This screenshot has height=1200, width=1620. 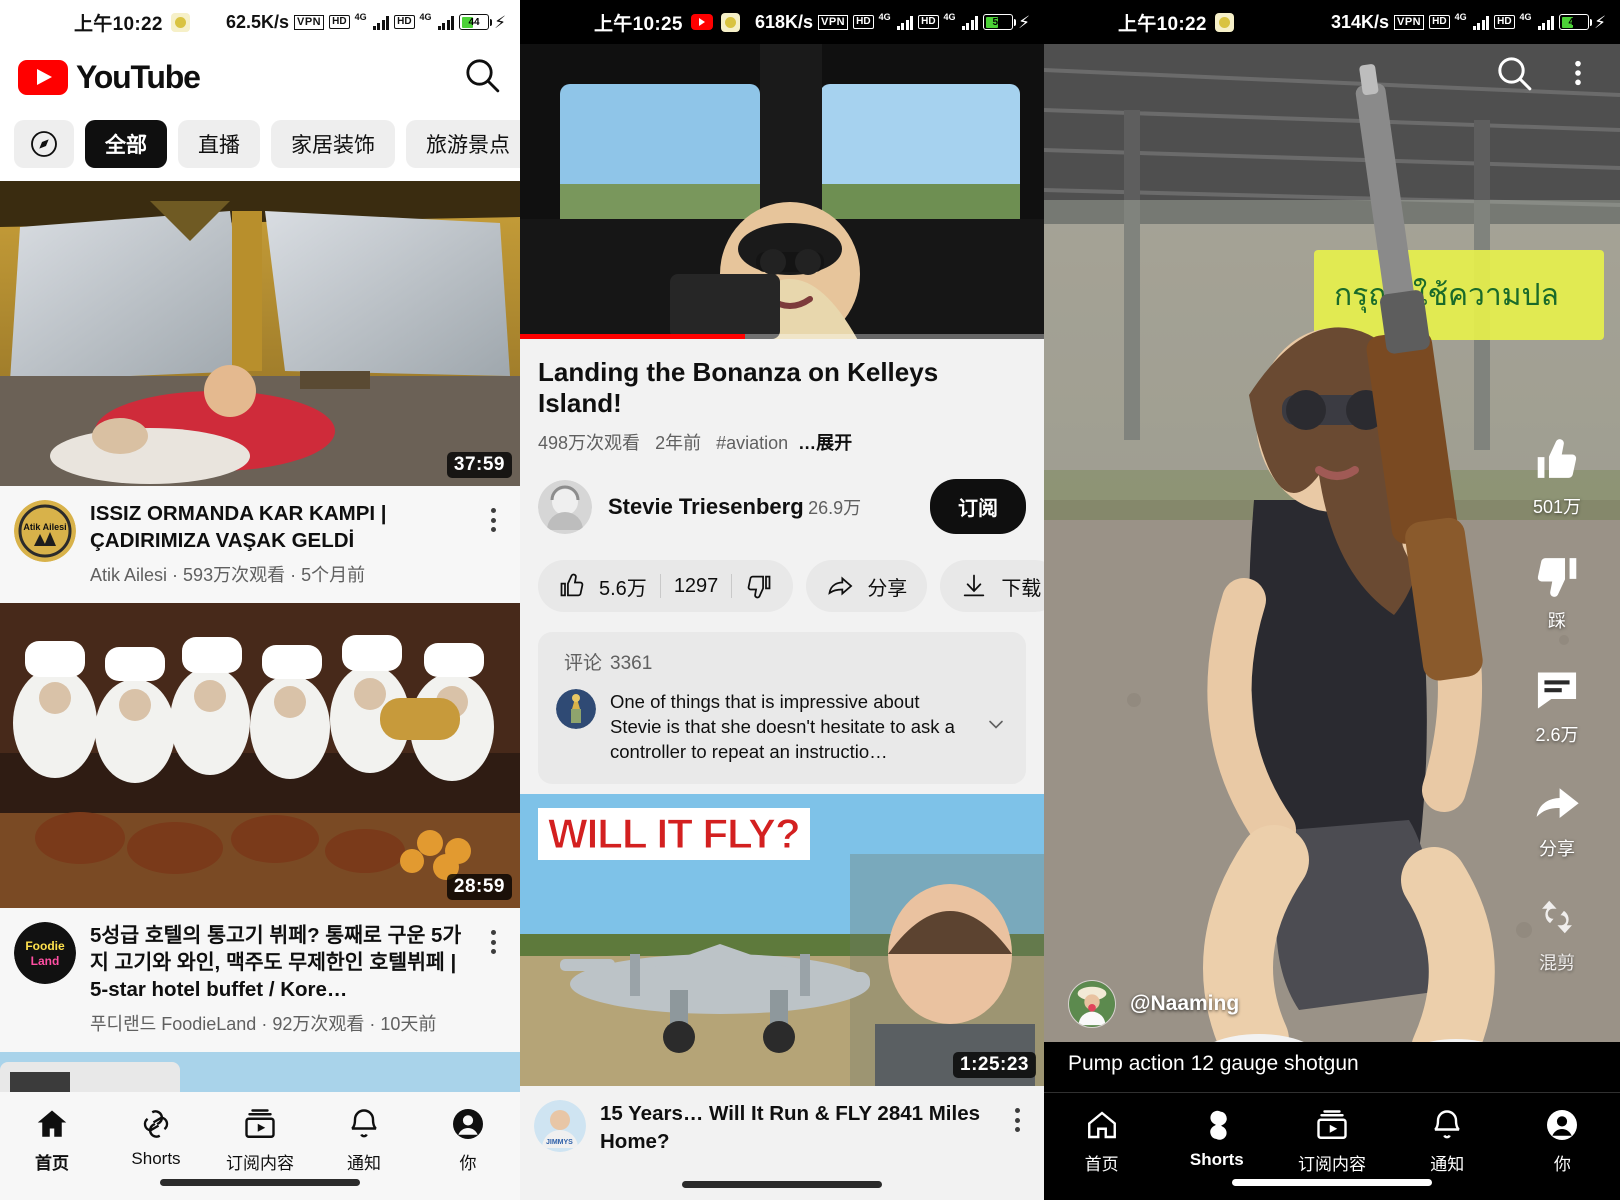 What do you see at coordinates (1332, 1067) in the screenshot?
I see `shorts-description: Pump action 12 gauge shotgun` at bounding box center [1332, 1067].